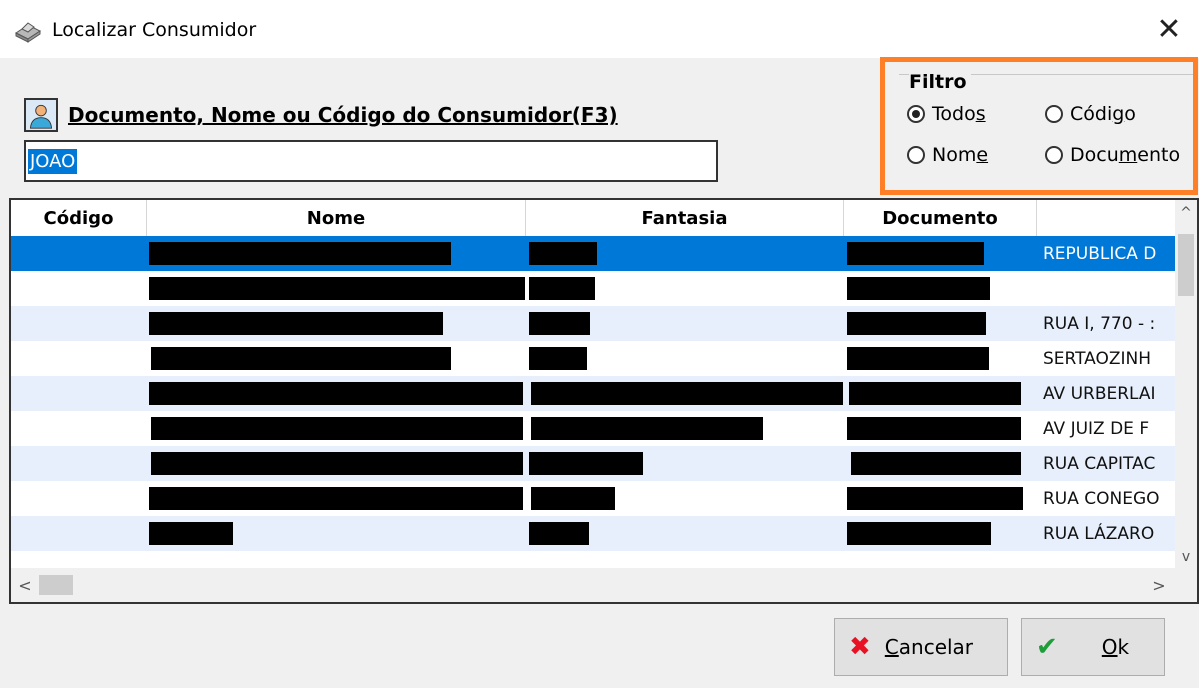  I want to click on cube-icon, so click(28, 32).